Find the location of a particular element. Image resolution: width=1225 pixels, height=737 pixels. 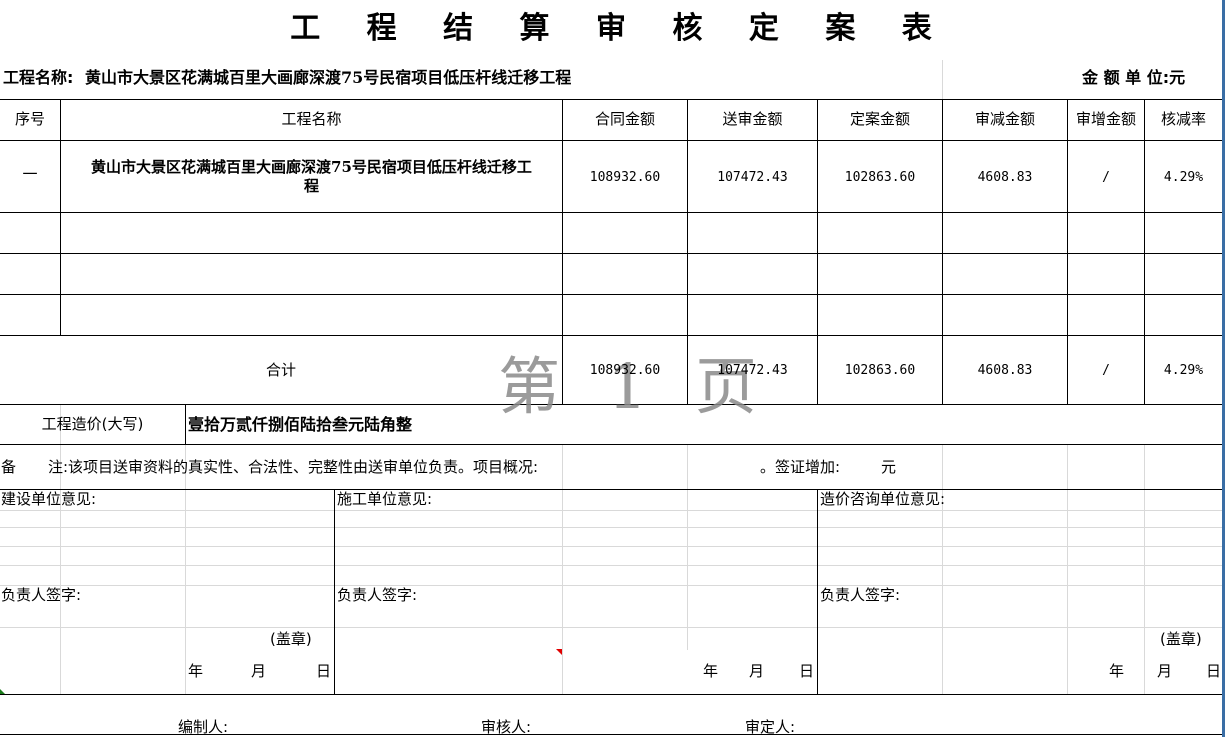

header-project-name: 工程名称 is located at coordinates (311, 119).